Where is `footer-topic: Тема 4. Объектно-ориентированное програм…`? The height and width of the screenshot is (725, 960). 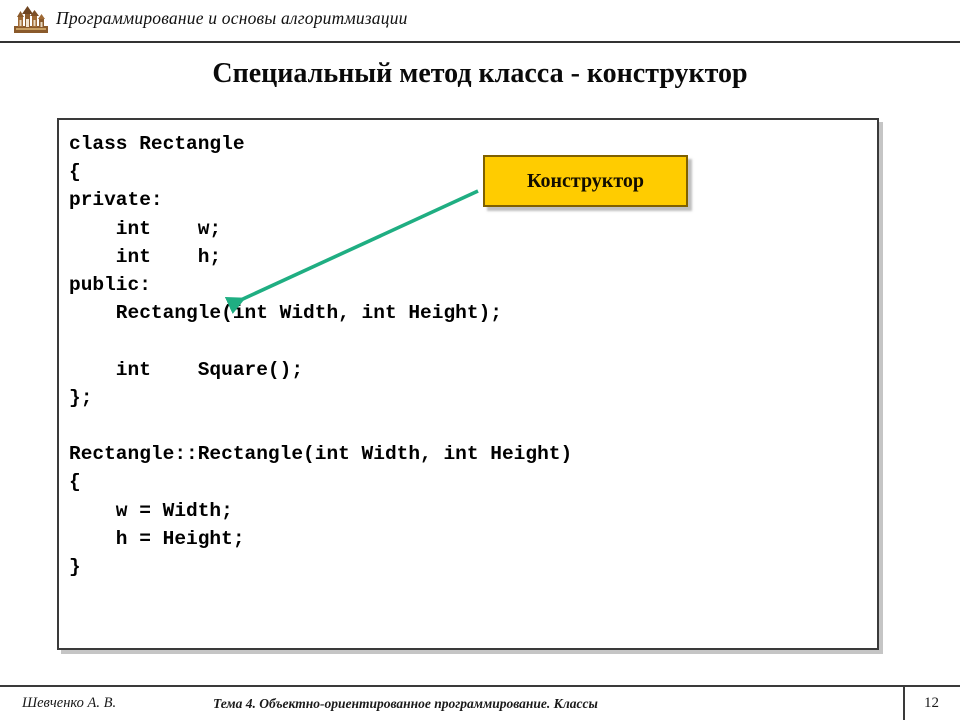 footer-topic: Тема 4. Объектно-ориентированное програм… is located at coordinates (405, 703).